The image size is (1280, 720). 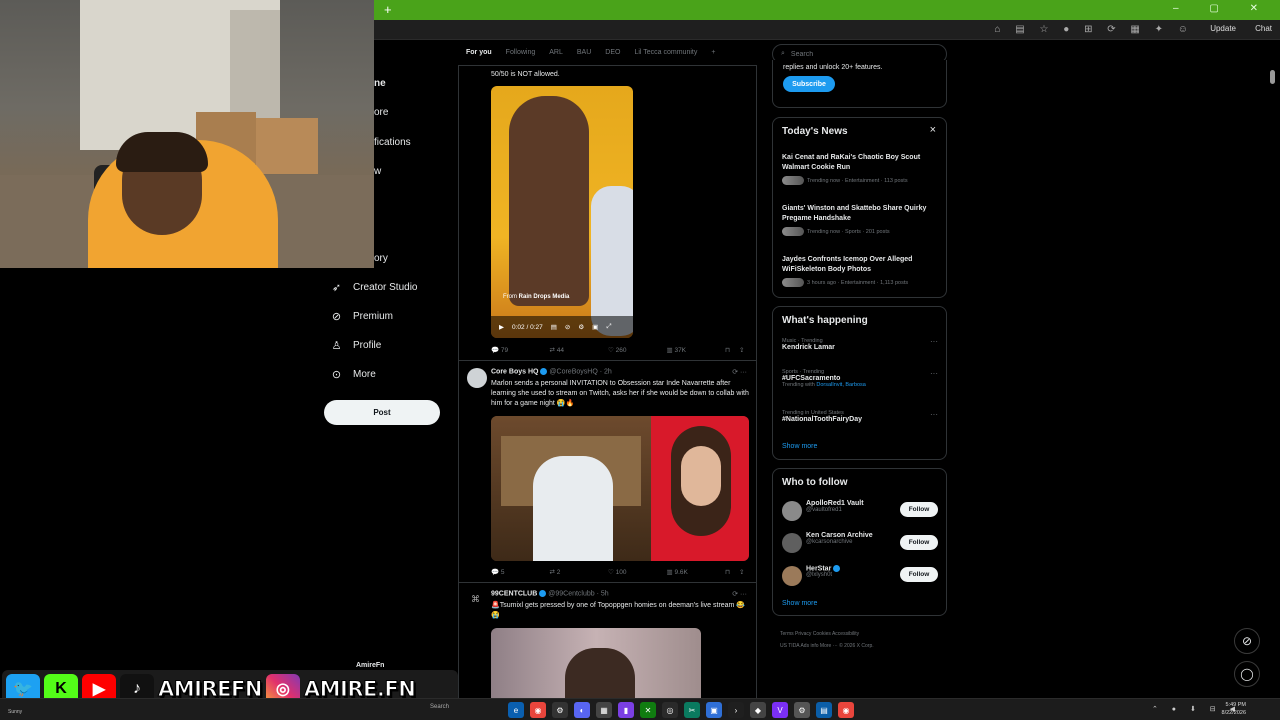 What do you see at coordinates (15, 712) in the screenshot?
I see `weather-widget: Sunny` at bounding box center [15, 712].